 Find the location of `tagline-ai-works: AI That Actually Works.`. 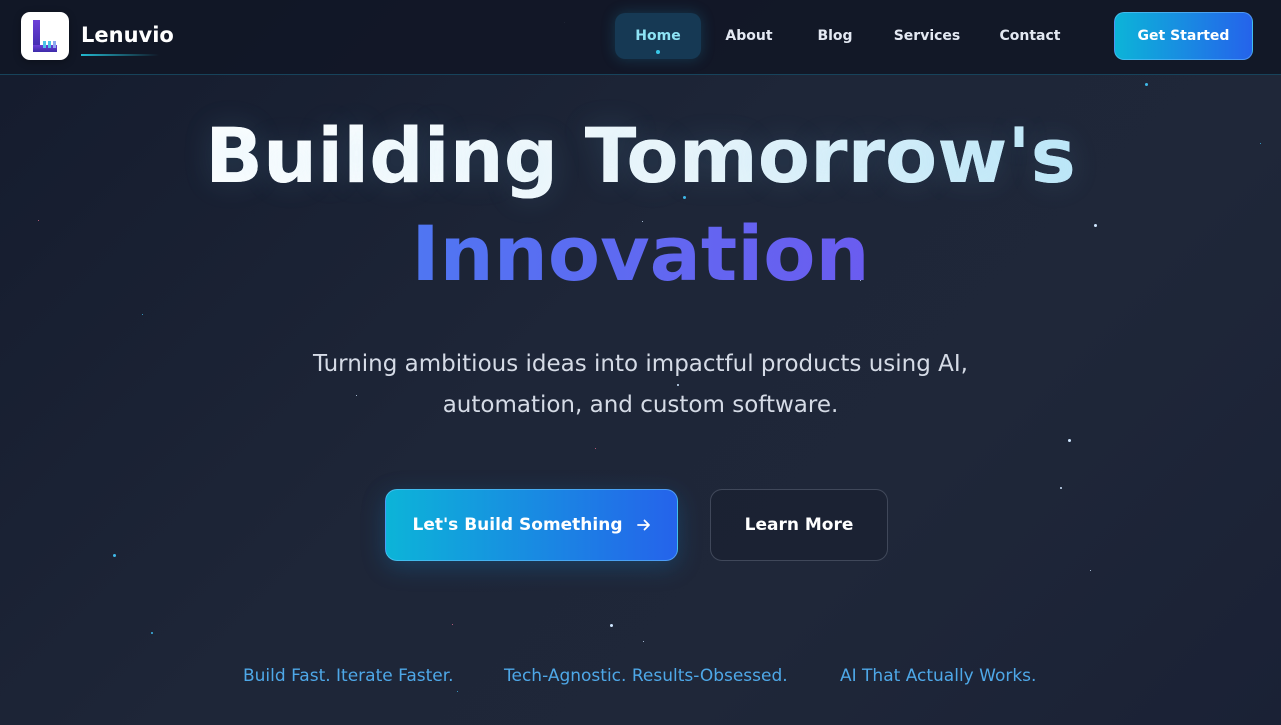

tagline-ai-works: AI That Actually Works. is located at coordinates (938, 676).